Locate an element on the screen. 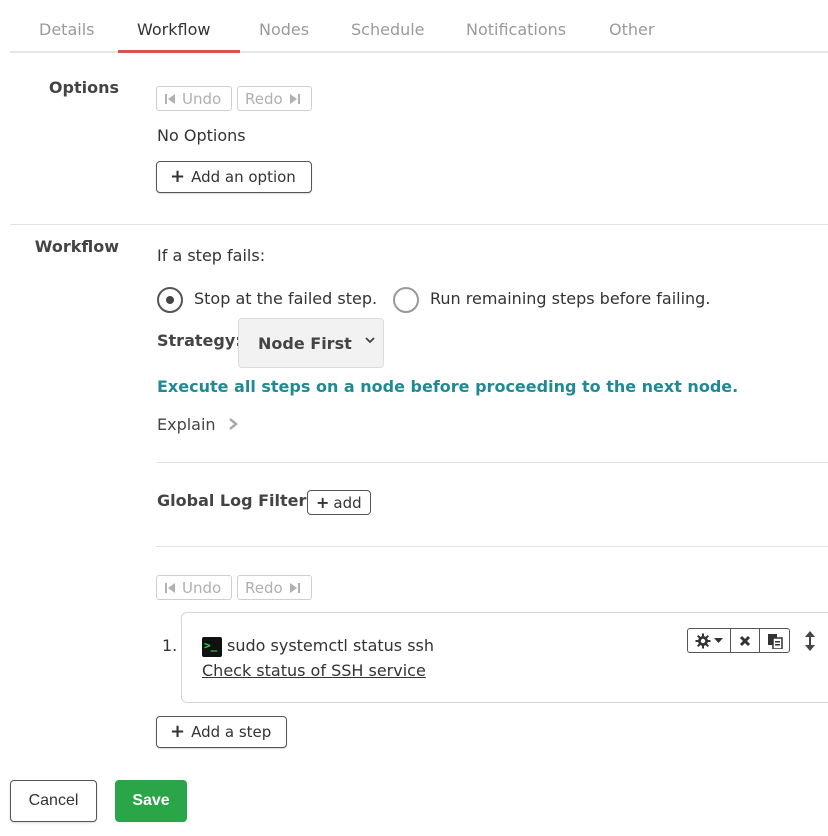  step-duplicate-button is located at coordinates (774, 640).